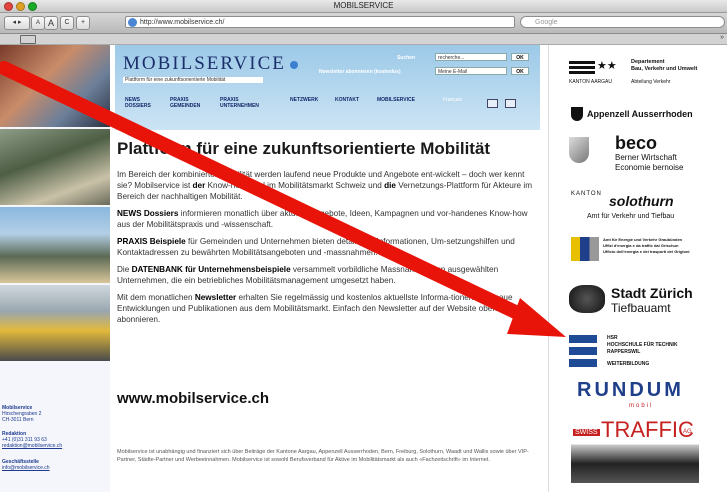 This screenshot has width=727, height=492. I want to click on redaktion-email-link: redaktion@mobilservice.ch, so click(32, 446).